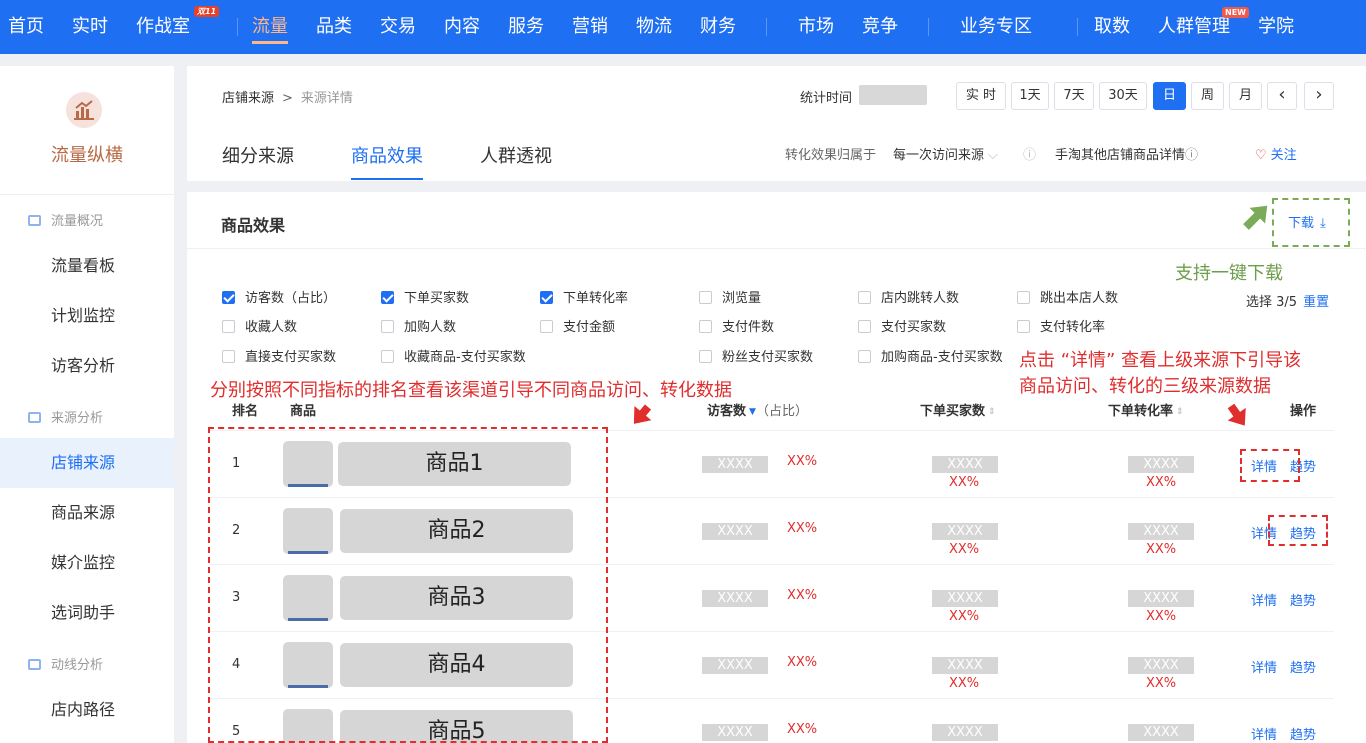 This screenshot has height=743, width=1366. What do you see at coordinates (65, 416) in the screenshot?
I see `sidebar-group-source-analysis: 来源分析` at bounding box center [65, 416].